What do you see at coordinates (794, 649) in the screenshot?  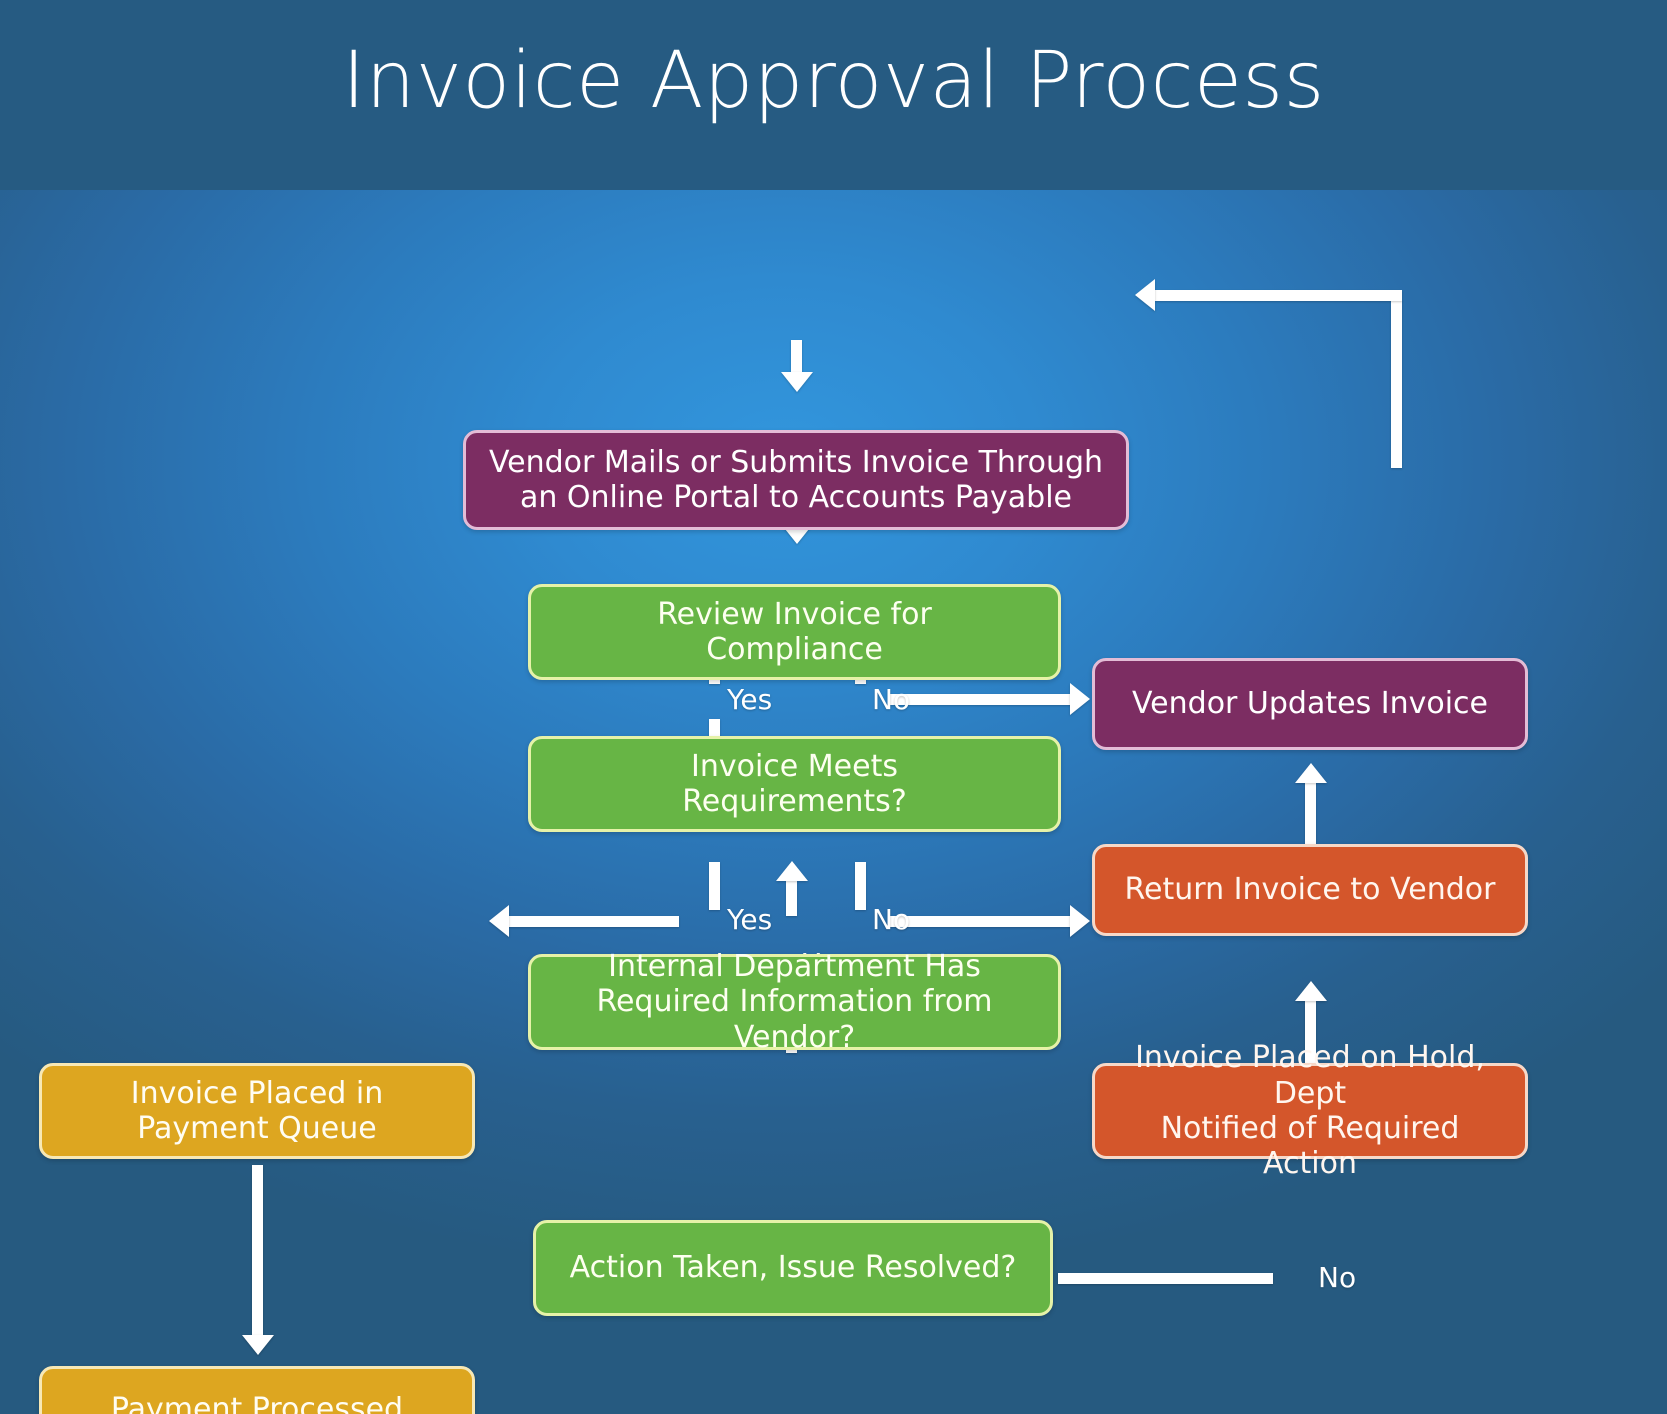 I see `node-label-line2: Compliance` at bounding box center [794, 649].